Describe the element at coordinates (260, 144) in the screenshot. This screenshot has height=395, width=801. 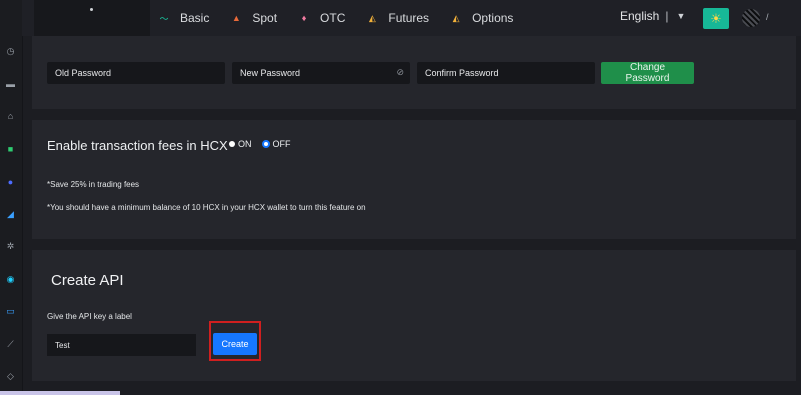
I see `fees-toggle: ON OFF` at that location.